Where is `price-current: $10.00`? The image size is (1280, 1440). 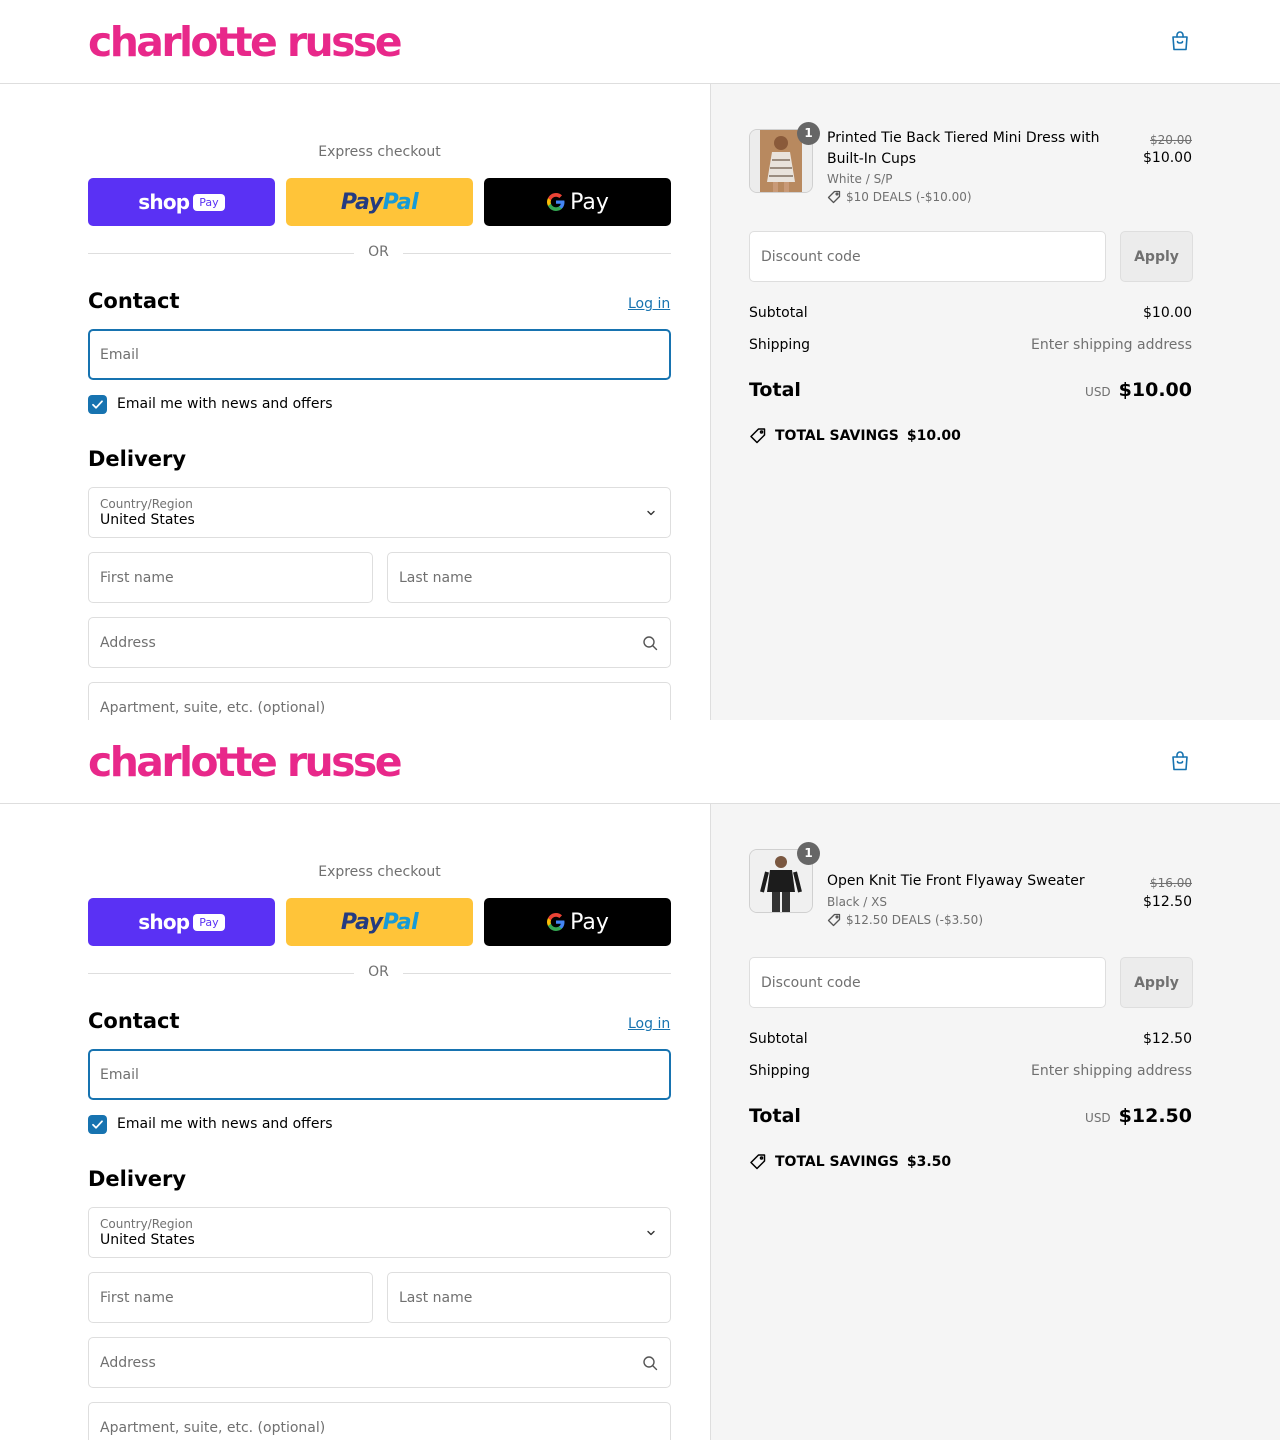 price-current: $10.00 is located at coordinates (1167, 158).